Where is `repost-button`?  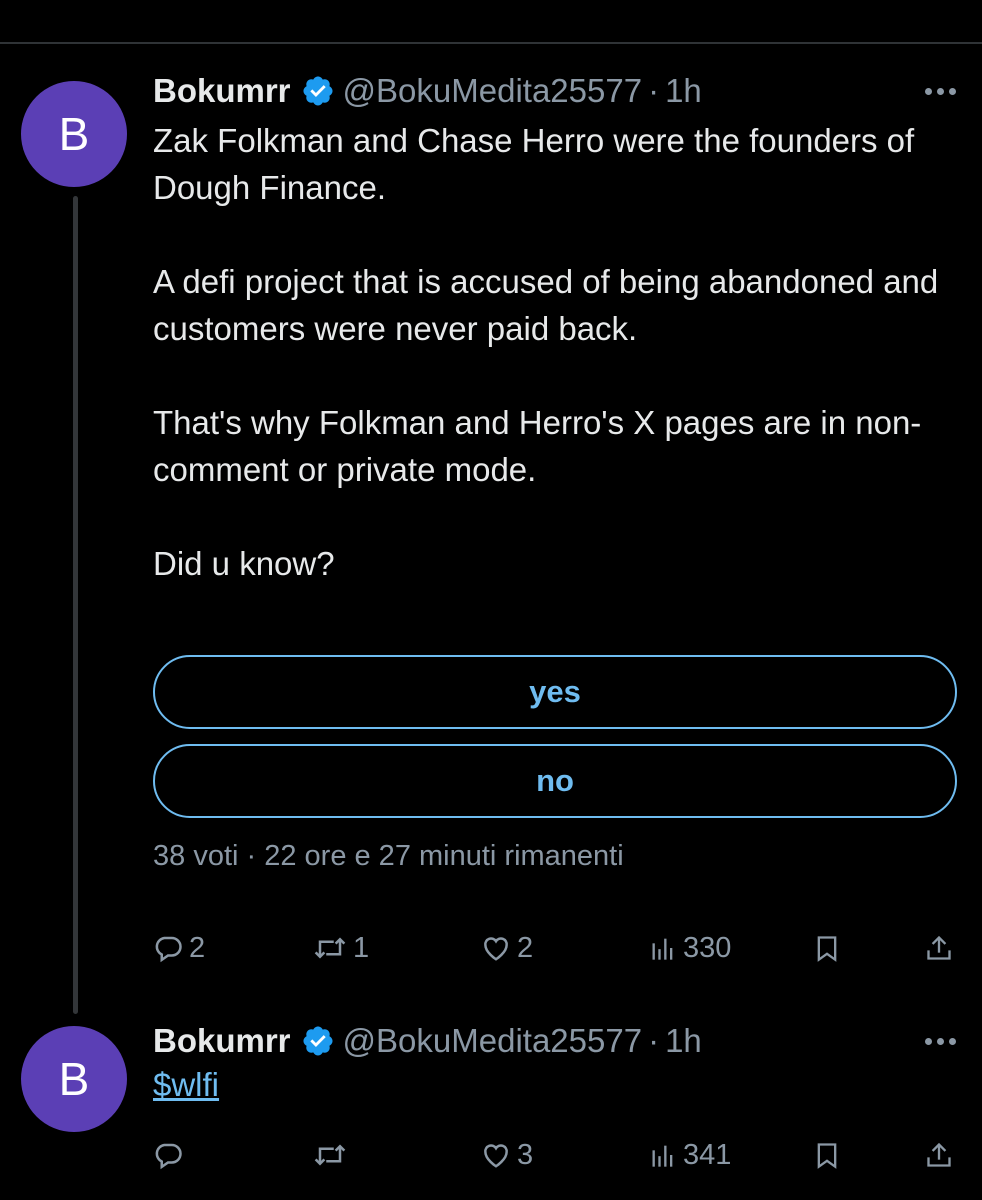 repost-button is located at coordinates (333, 1155).